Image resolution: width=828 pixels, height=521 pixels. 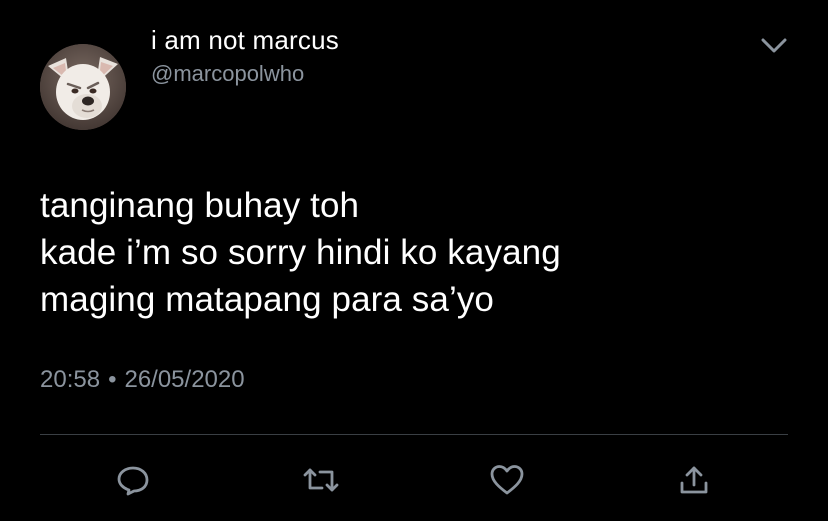 I want to click on share-icon, so click(x=694, y=480).